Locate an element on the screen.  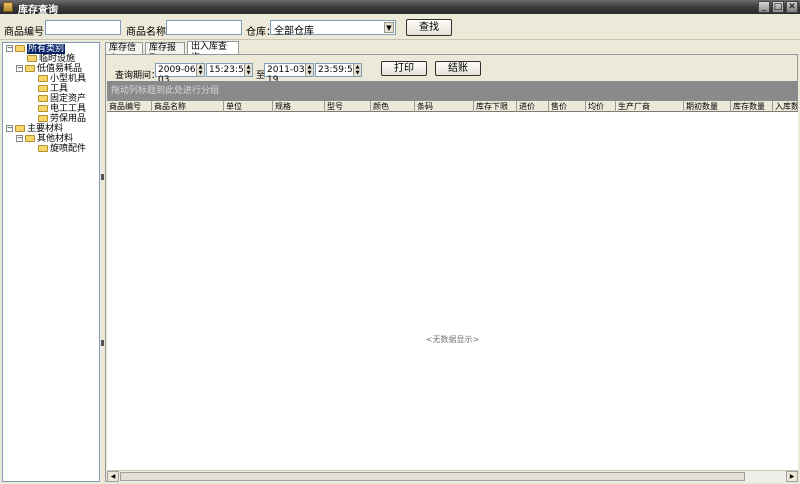
tree-item-temporary-facilities: 临时设施 is located at coordinates (51, 59).